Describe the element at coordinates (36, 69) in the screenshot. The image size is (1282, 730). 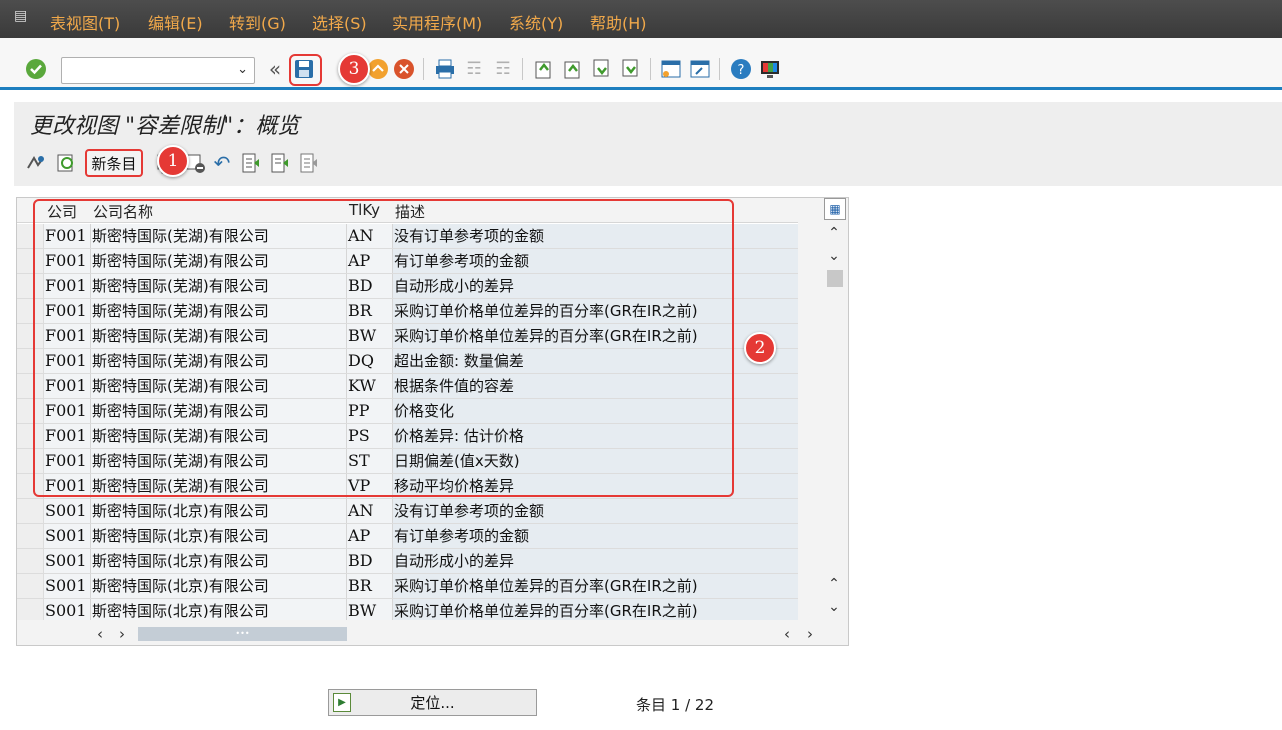
I see `check-icon` at that location.